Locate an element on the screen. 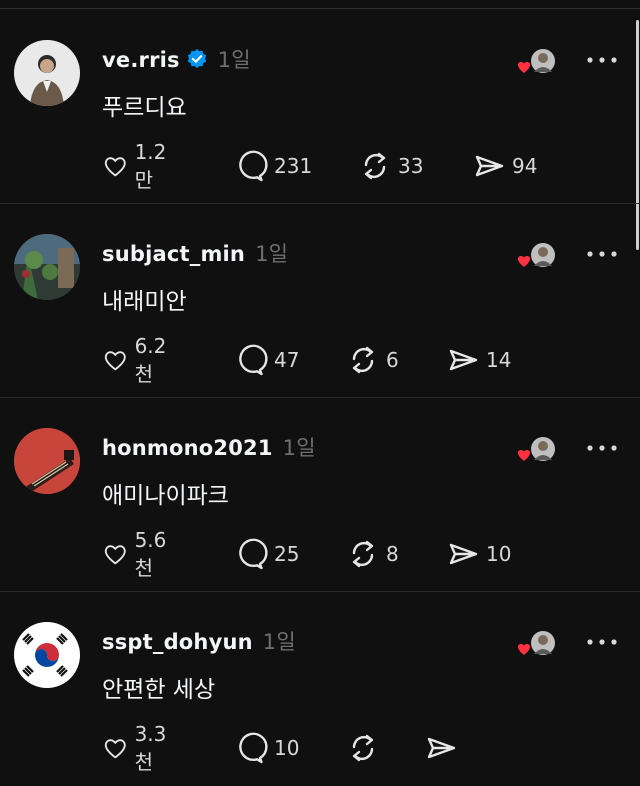 This screenshot has height=786, width=640. share-count: 94 is located at coordinates (525, 166).